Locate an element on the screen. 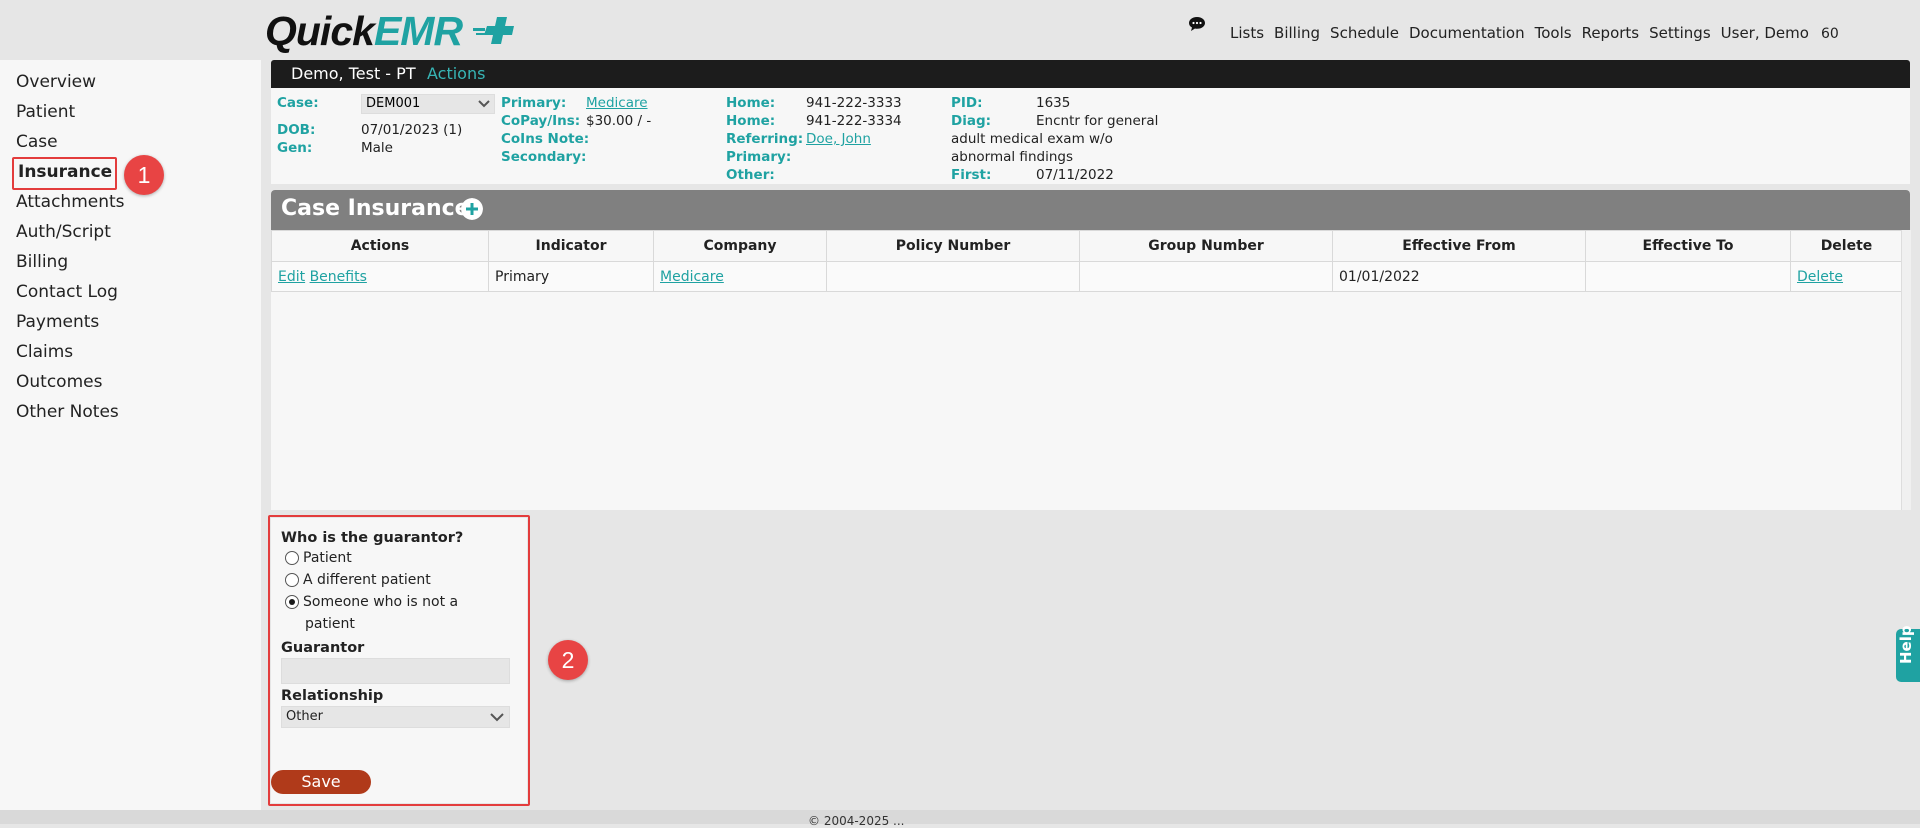 The width and height of the screenshot is (1920, 828). pid-value: 1635 is located at coordinates (1053, 103).